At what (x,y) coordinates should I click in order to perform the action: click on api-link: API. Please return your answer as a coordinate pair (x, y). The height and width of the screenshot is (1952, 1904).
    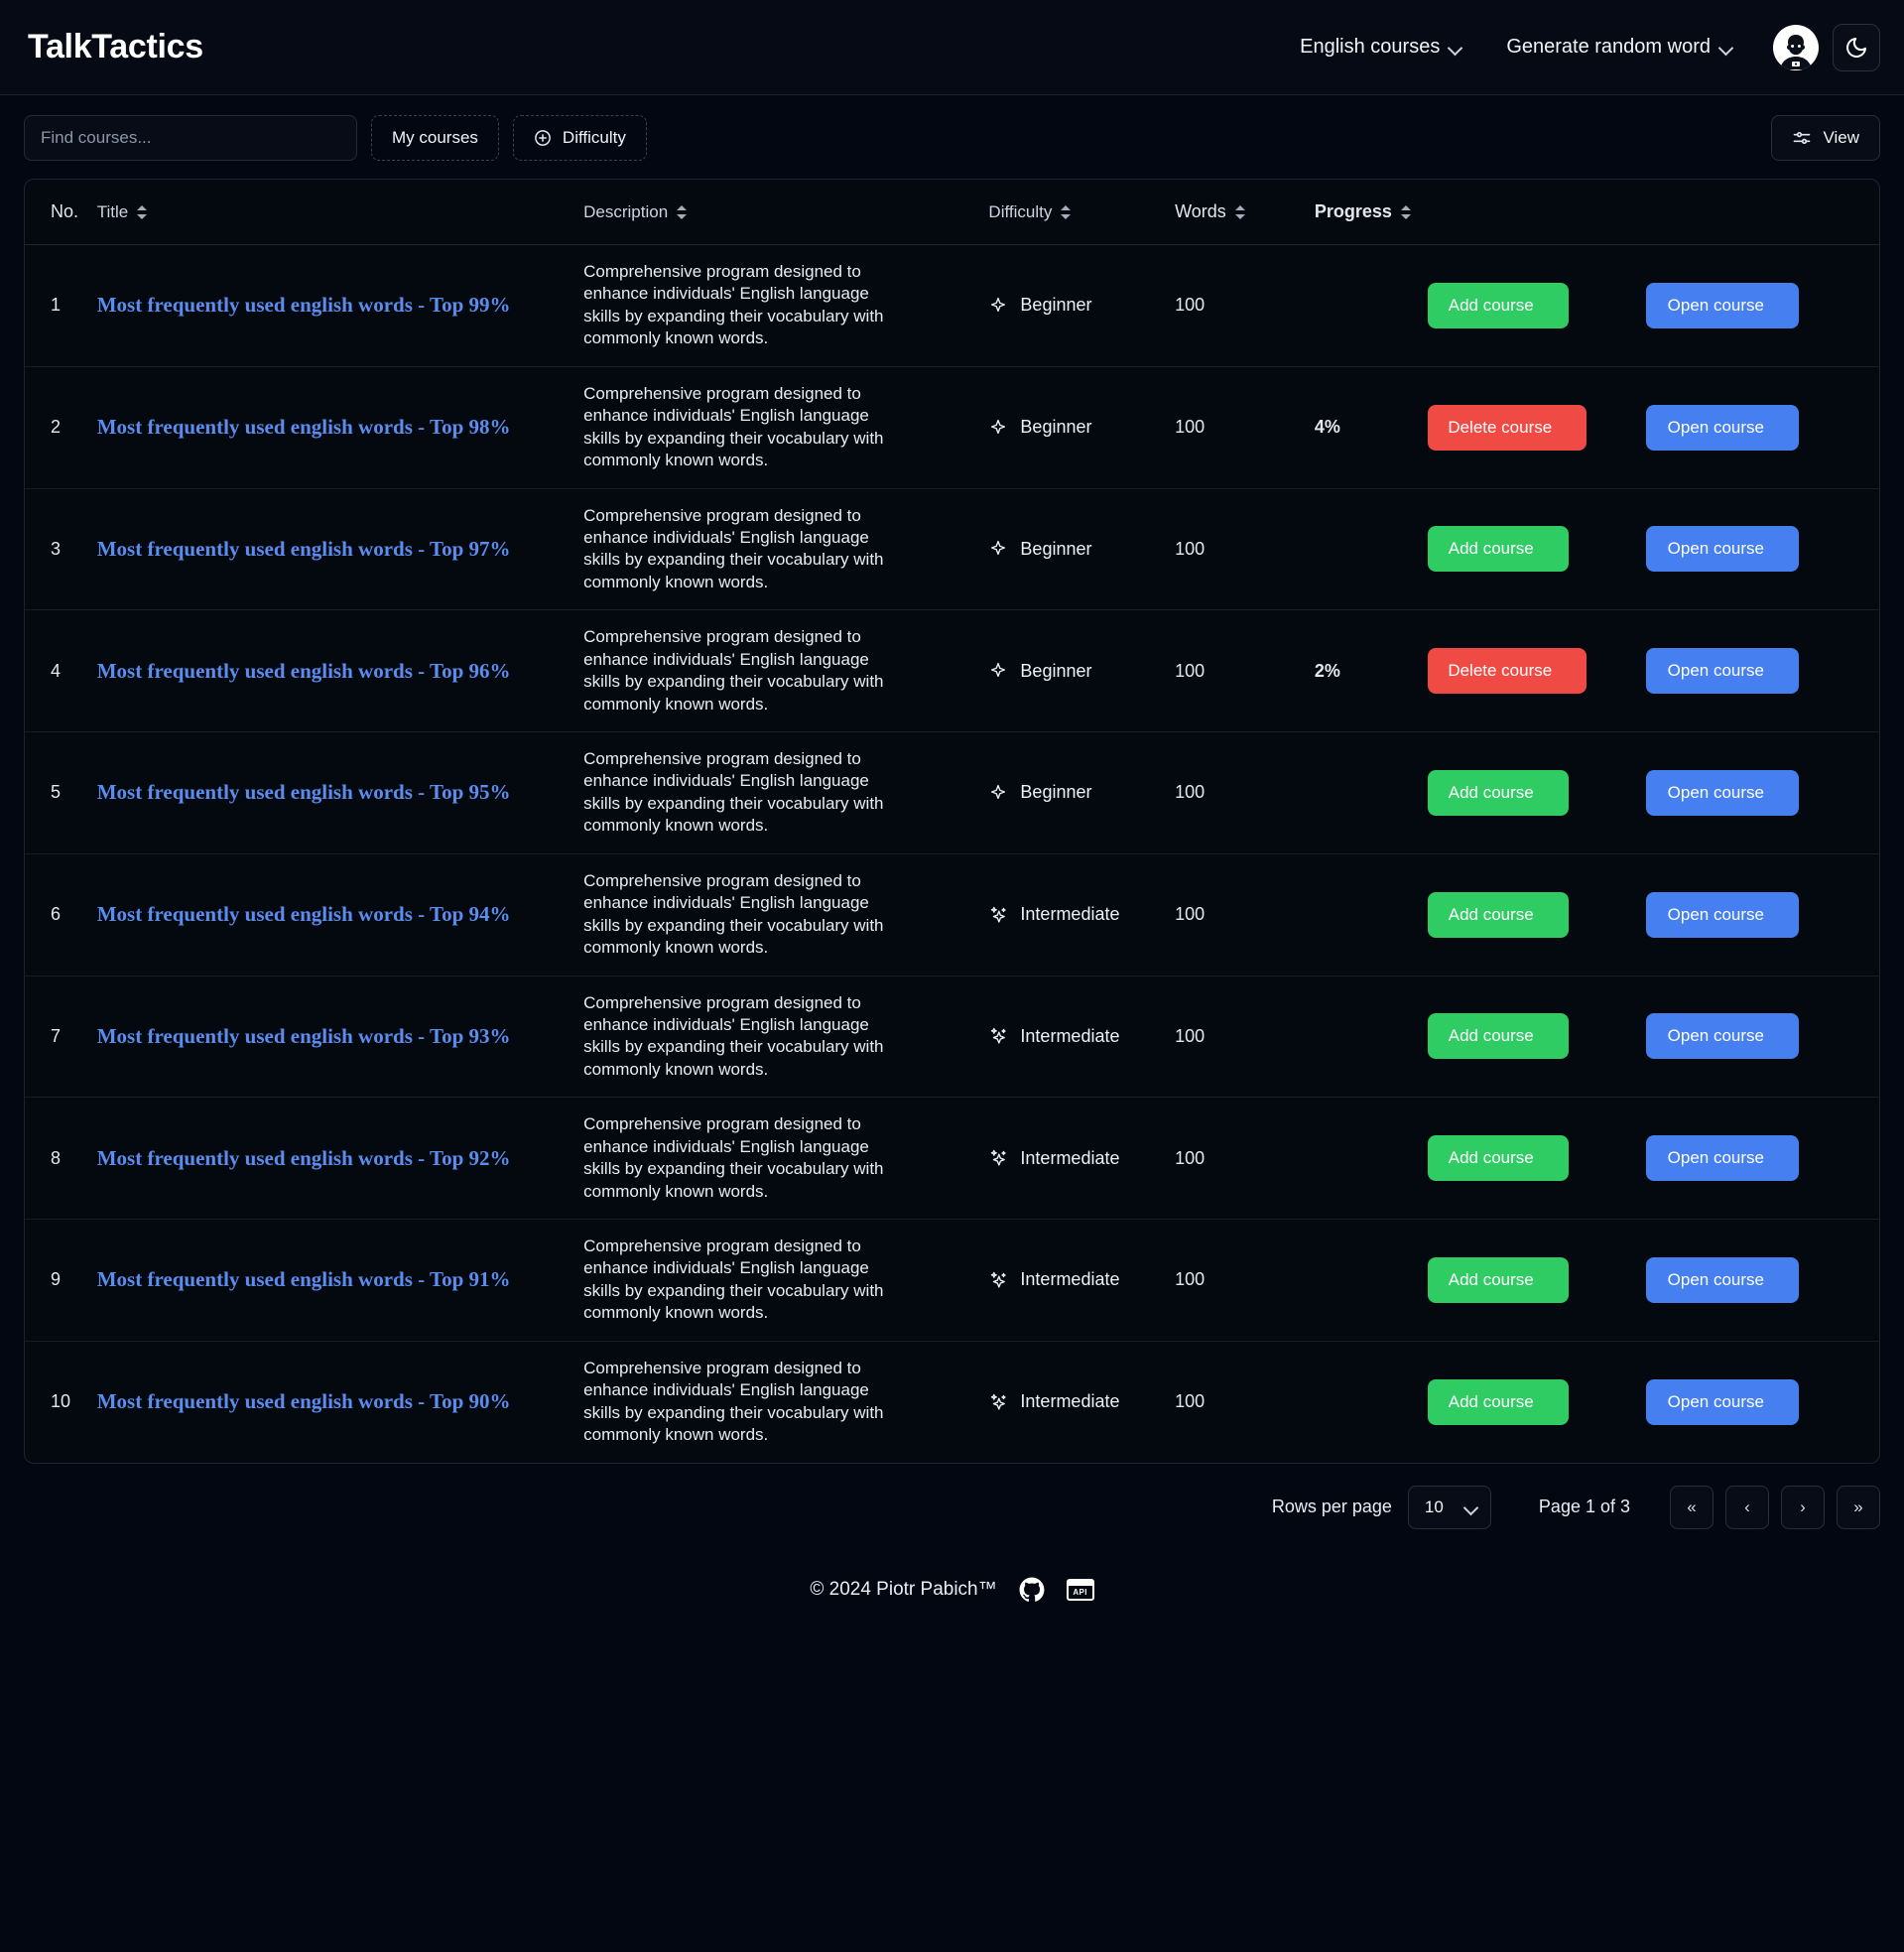
    Looking at the image, I should click on (1080, 1589).